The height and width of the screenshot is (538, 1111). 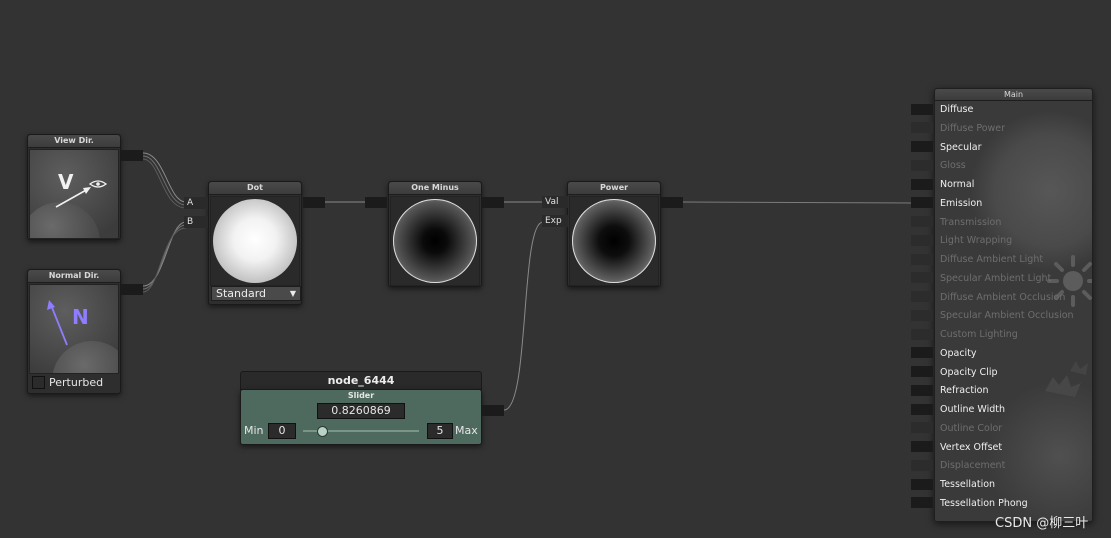 I want to click on view-dir-preview: V, so click(x=74, y=194).